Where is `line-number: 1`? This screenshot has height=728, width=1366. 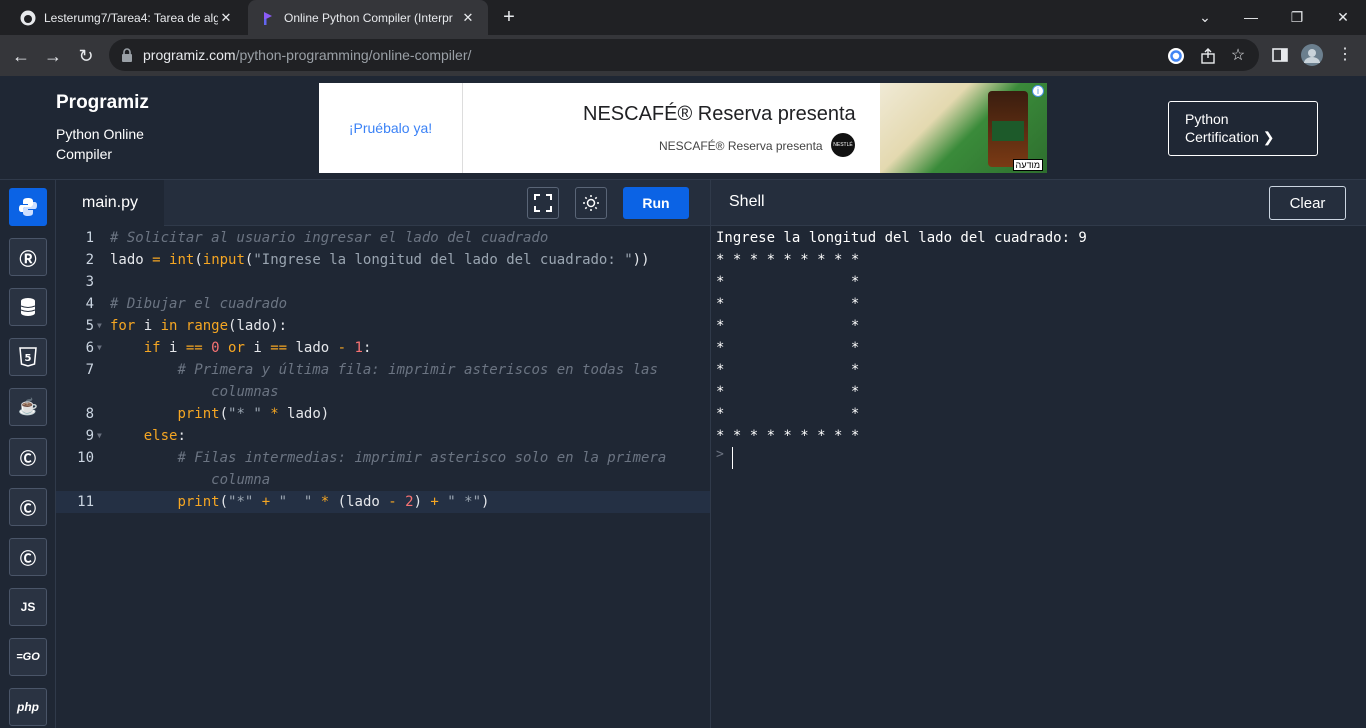
line-number: 1 is located at coordinates (89, 238).